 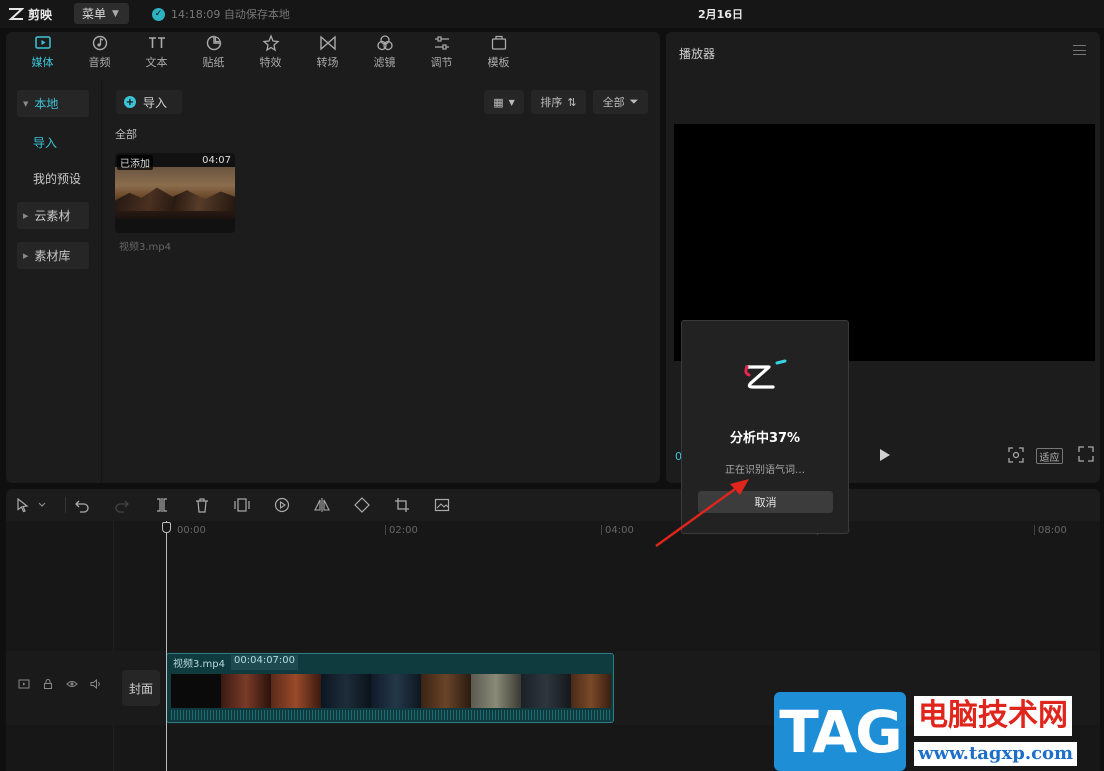 I want to click on speaker-icon, so click(x=96, y=684).